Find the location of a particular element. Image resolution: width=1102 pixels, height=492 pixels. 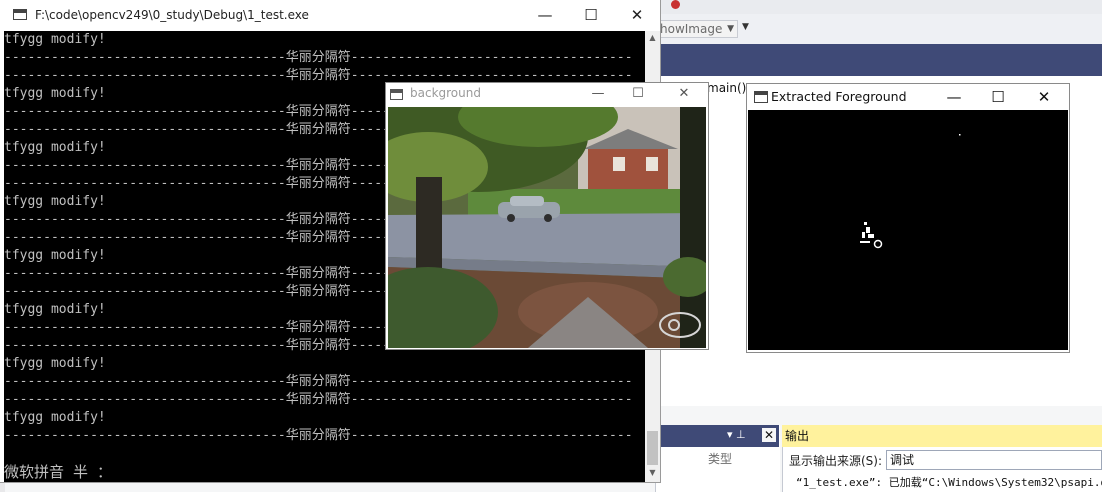

scroll-down-icon: ▼ is located at coordinates (652, 472).